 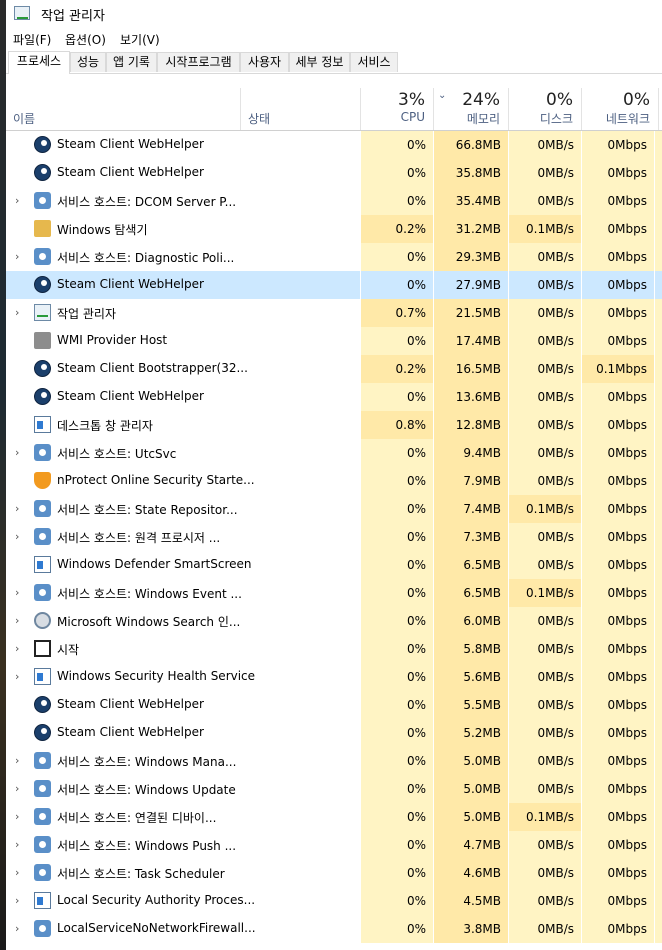 What do you see at coordinates (198, 62) in the screenshot?
I see `tab-startup: 시작프로그램` at bounding box center [198, 62].